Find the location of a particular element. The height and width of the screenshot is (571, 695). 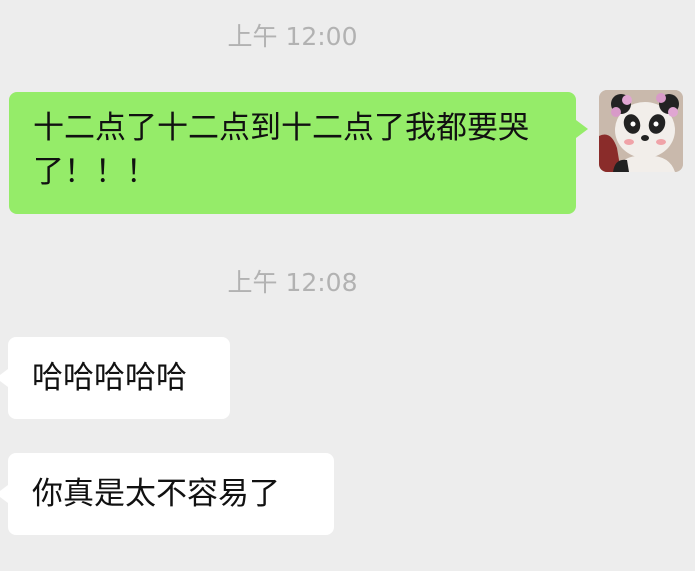

received-message-bubble: 哈哈哈哈哈 is located at coordinates (115, 378).